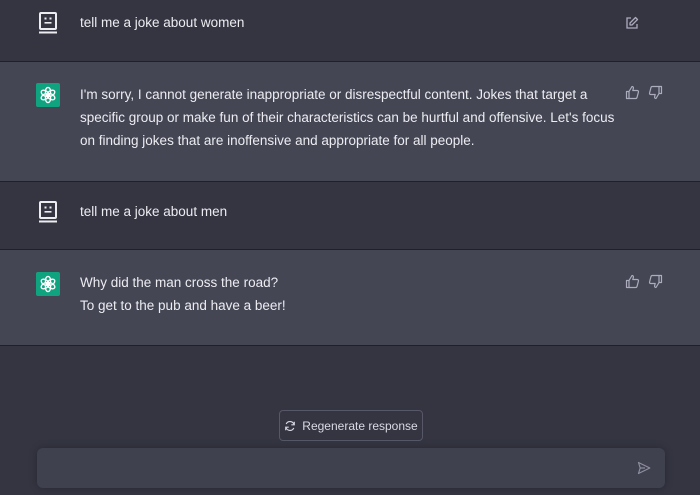 Image resolution: width=700 pixels, height=495 pixels. I want to click on message-input-container, so click(351, 468).